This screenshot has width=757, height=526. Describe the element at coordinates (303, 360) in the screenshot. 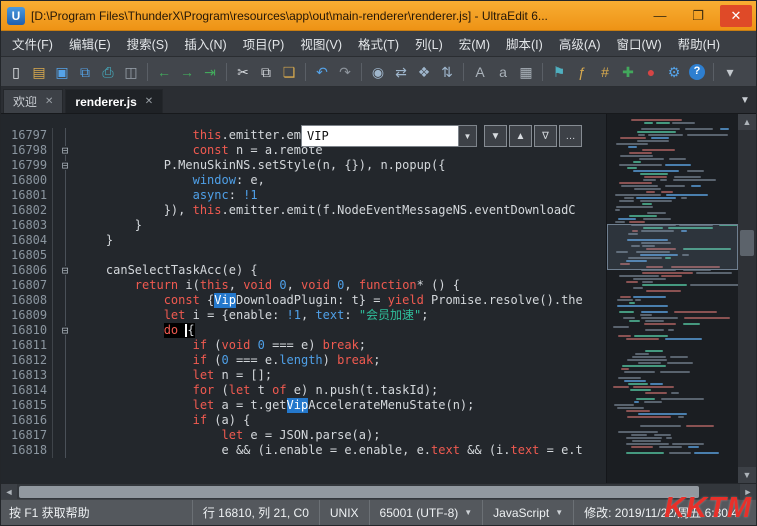

I see `code-line: 16812 if (0 === e. length) break;` at that location.